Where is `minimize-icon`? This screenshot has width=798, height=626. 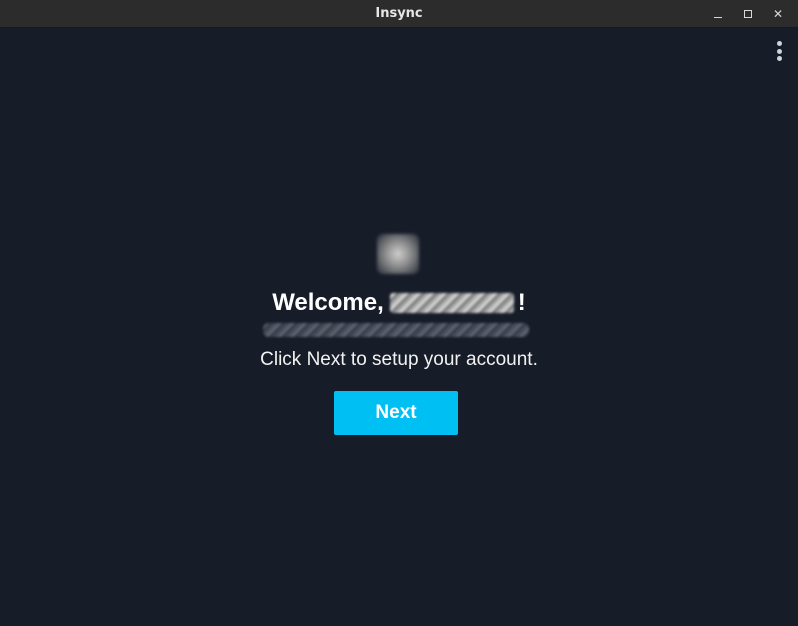
minimize-icon is located at coordinates (718, 17).